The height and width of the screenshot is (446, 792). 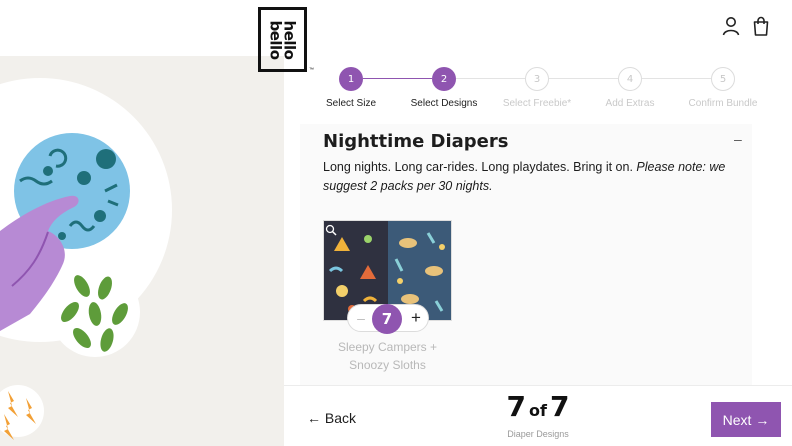 I want to click on counter-of: of, so click(x=538, y=410).